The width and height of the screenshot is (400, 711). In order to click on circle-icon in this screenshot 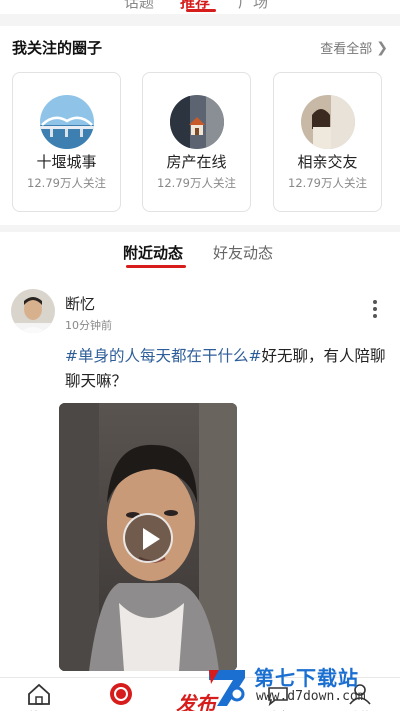, I will do `click(121, 694)`.